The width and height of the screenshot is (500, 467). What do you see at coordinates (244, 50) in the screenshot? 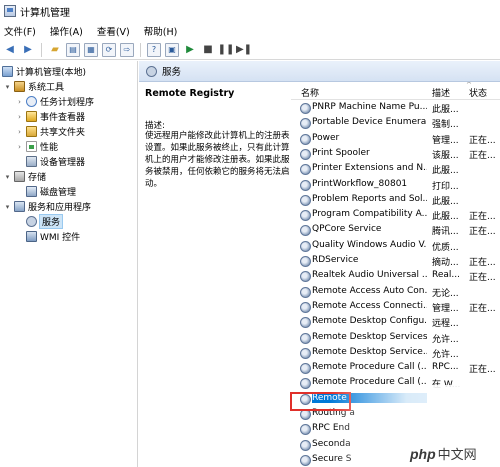
I see `restart-icon: ▶❚` at bounding box center [244, 50].